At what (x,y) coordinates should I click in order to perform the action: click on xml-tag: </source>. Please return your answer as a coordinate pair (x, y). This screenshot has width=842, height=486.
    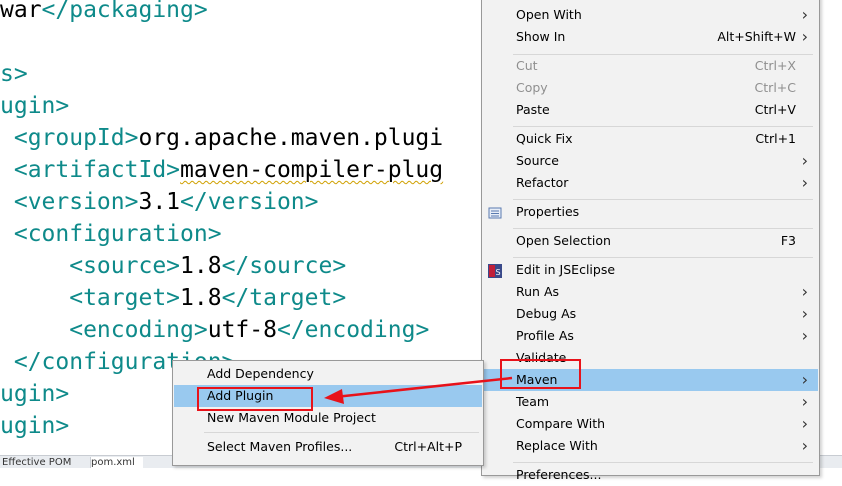
    Looking at the image, I should click on (284, 266).